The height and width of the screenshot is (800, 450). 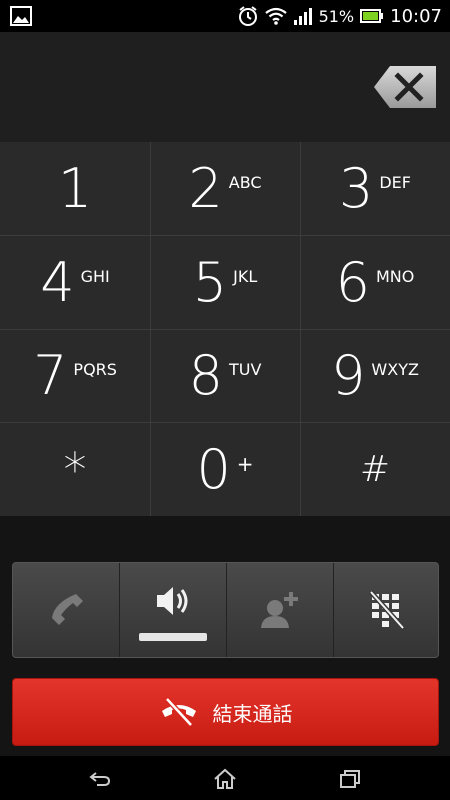 What do you see at coordinates (372, 16) in the screenshot?
I see `battery-icon` at bounding box center [372, 16].